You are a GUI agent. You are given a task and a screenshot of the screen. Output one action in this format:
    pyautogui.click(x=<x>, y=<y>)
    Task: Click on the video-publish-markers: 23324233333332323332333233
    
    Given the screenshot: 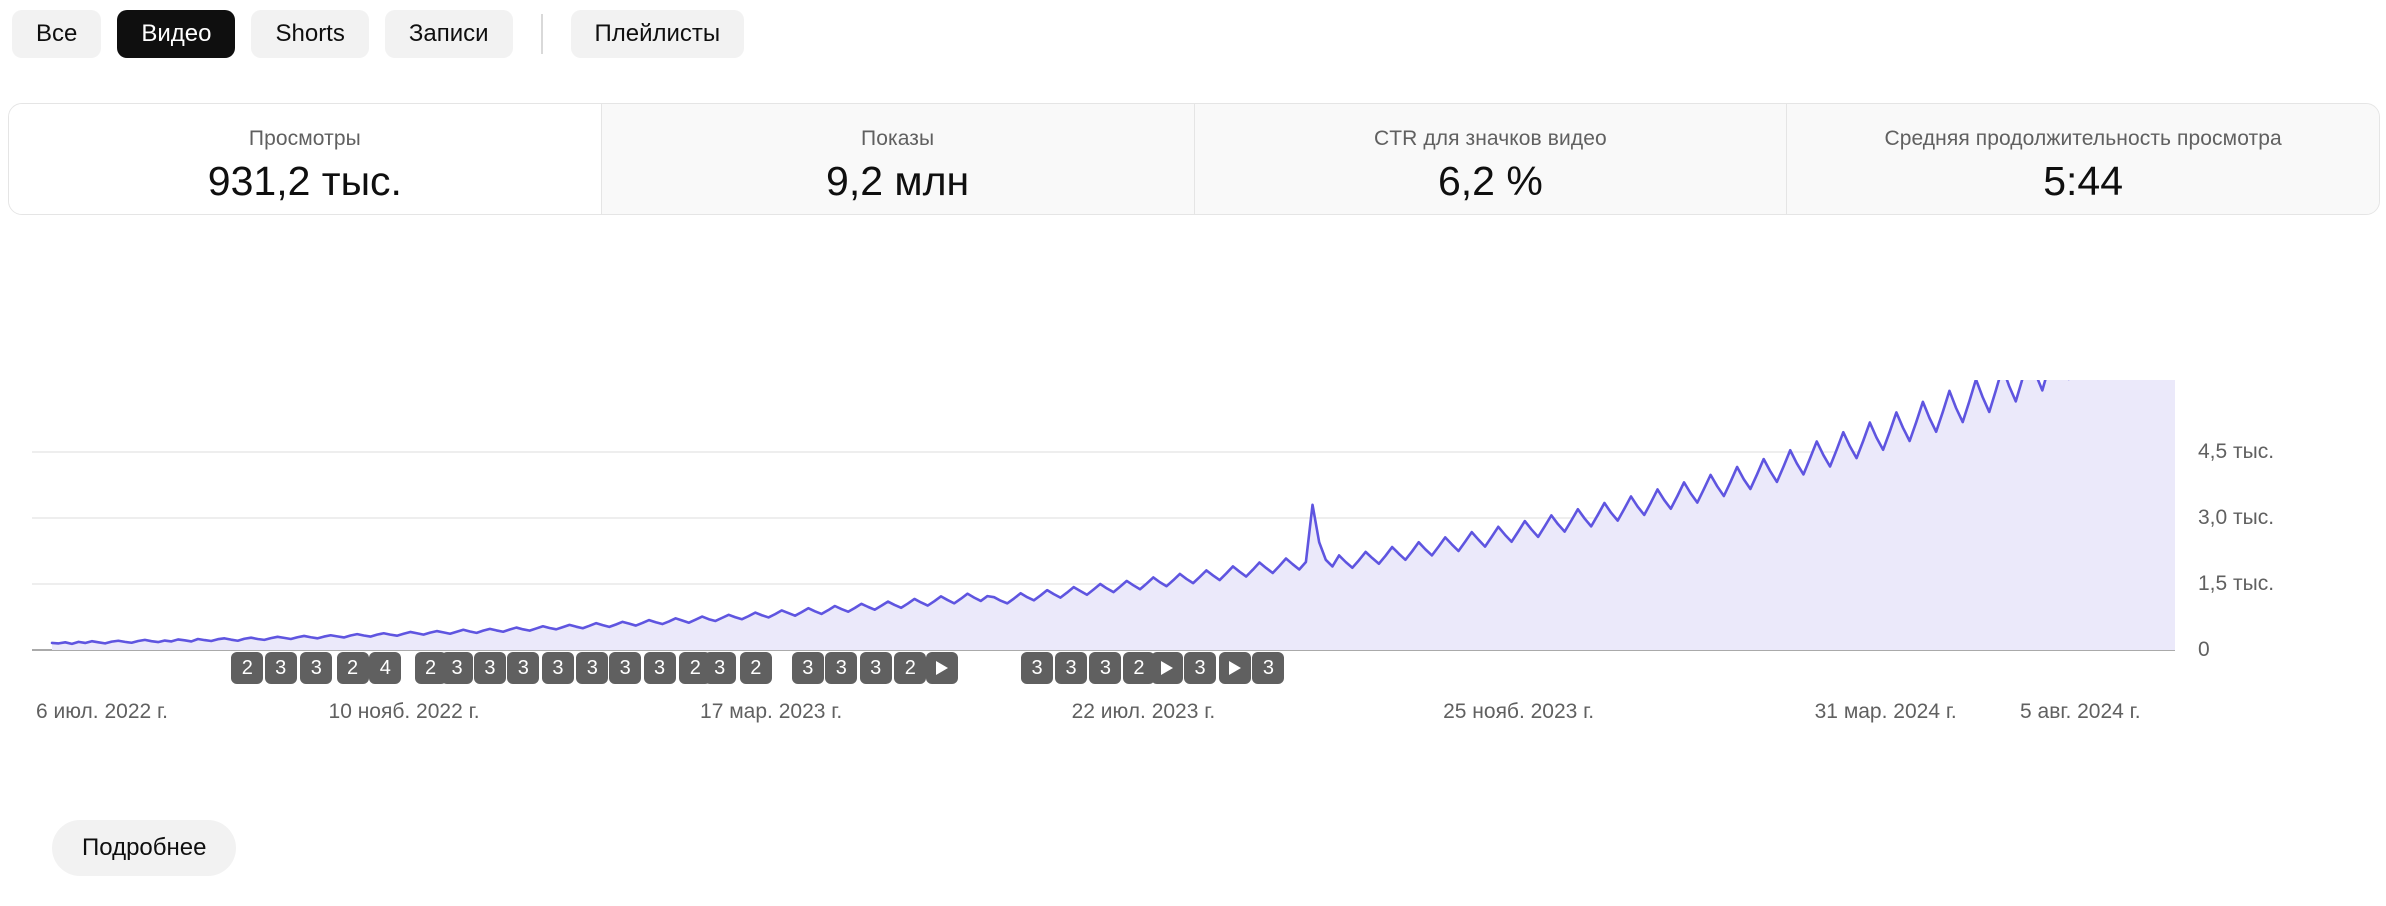 What is the action you would take?
    pyautogui.click(x=1193, y=669)
    